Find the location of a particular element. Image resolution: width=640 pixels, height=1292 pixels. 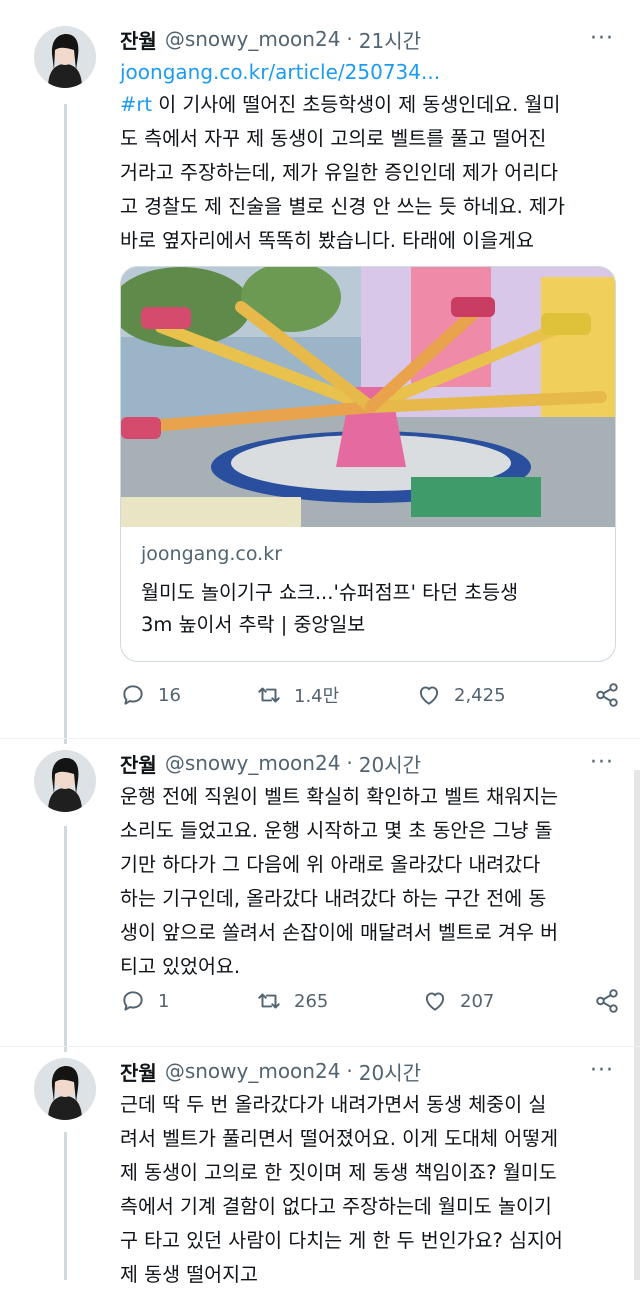

tweet-text-line: #rt 이 기사에 떨어진 초등학생이 제 동생인데요. 월미 is located at coordinates (370, 105).